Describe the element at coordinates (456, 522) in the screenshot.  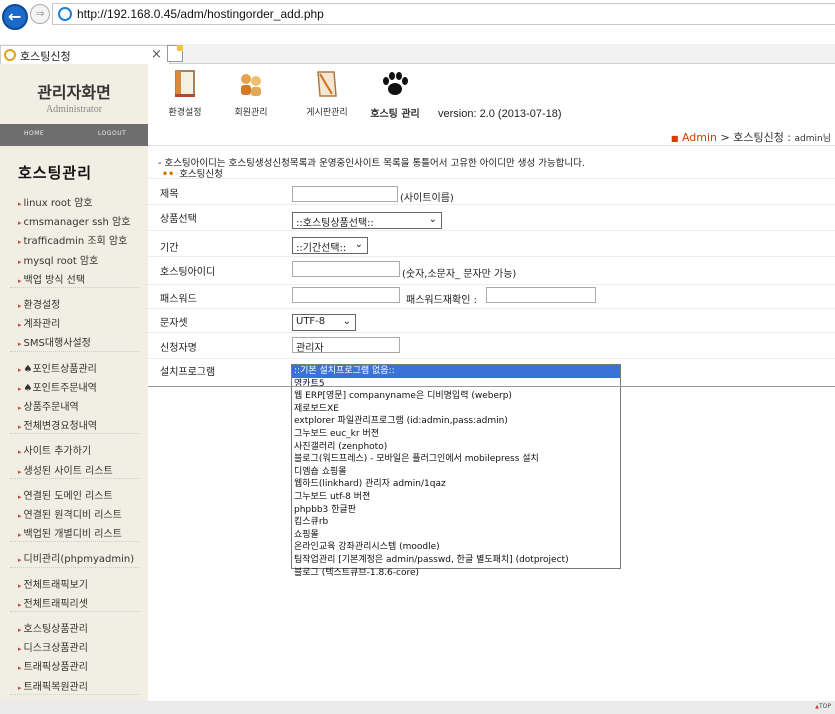
I see `install-option: 킴스큐rb` at that location.